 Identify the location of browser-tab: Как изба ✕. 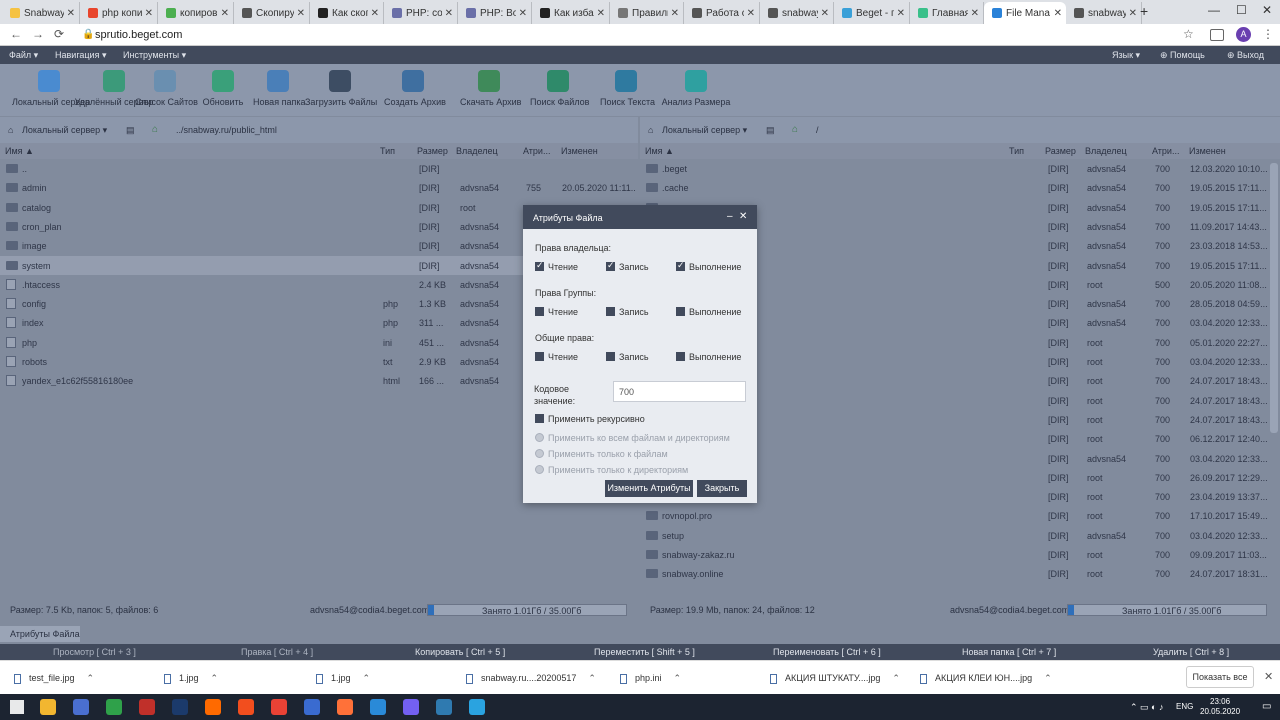
(571, 13).